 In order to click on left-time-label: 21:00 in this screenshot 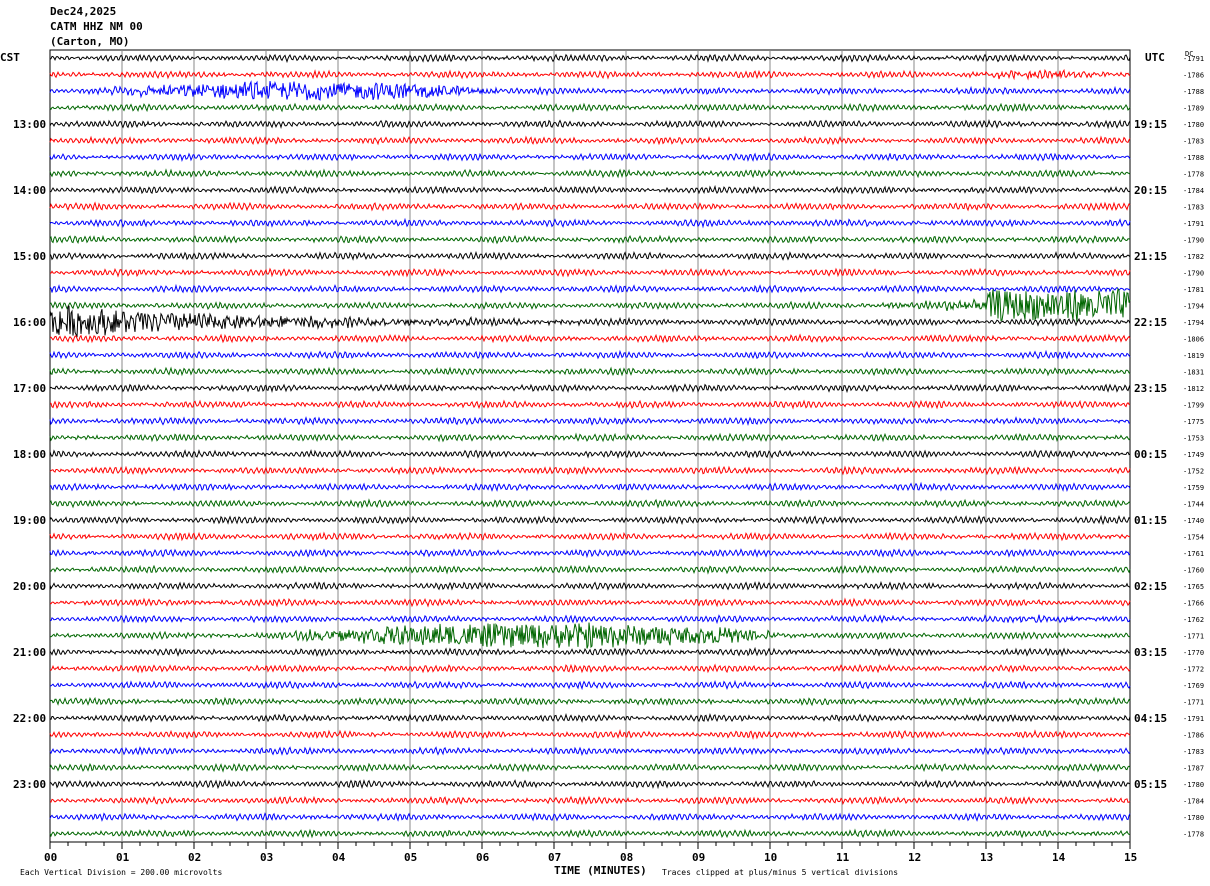, I will do `click(29, 652)`.